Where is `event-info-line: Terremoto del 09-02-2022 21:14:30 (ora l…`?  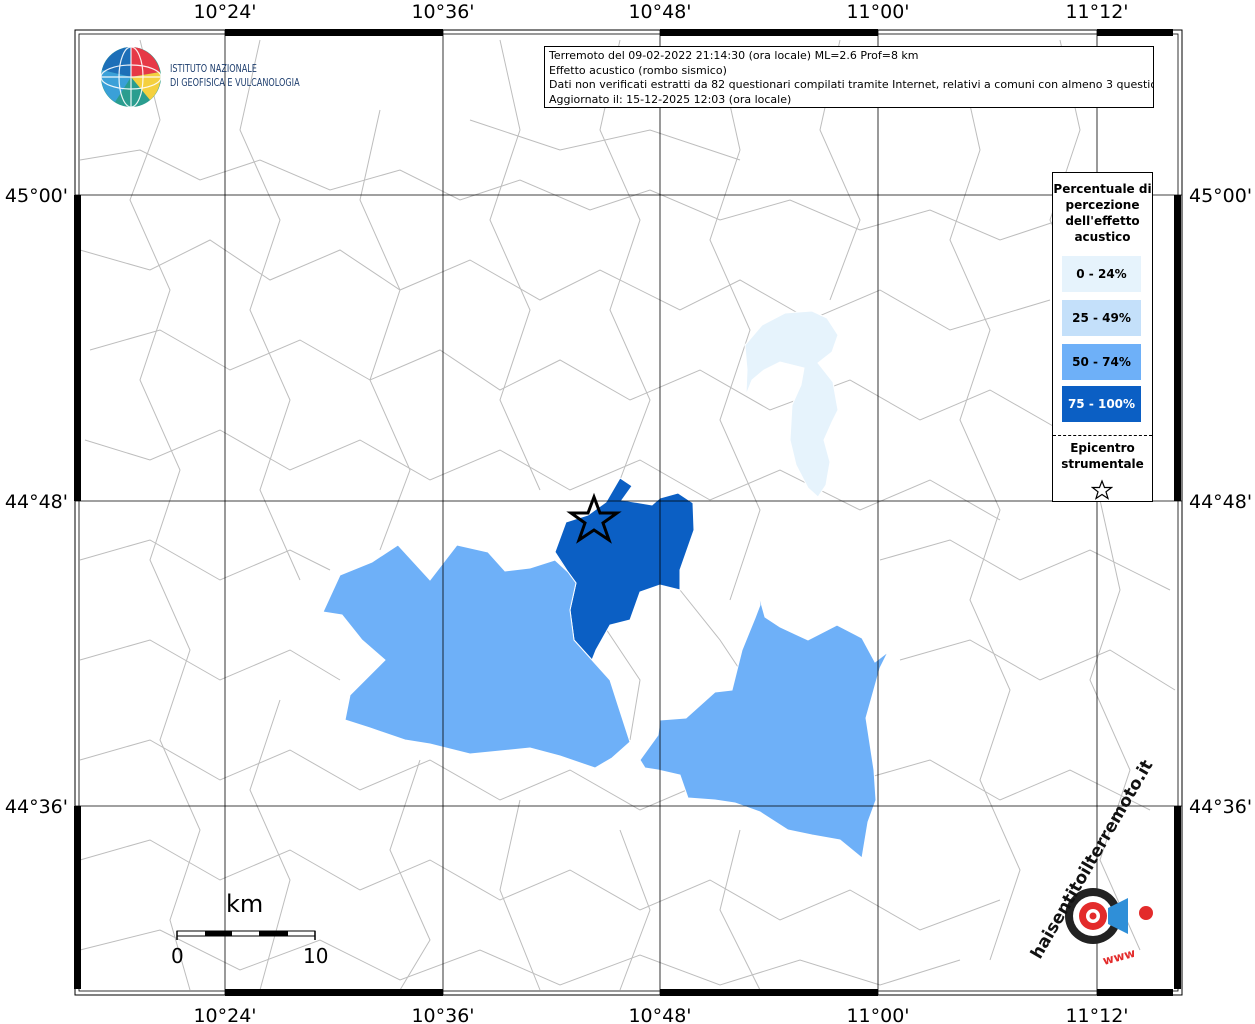
event-info-line: Terremoto del 09-02-2022 21:14:30 (ora l… is located at coordinates (734, 55).